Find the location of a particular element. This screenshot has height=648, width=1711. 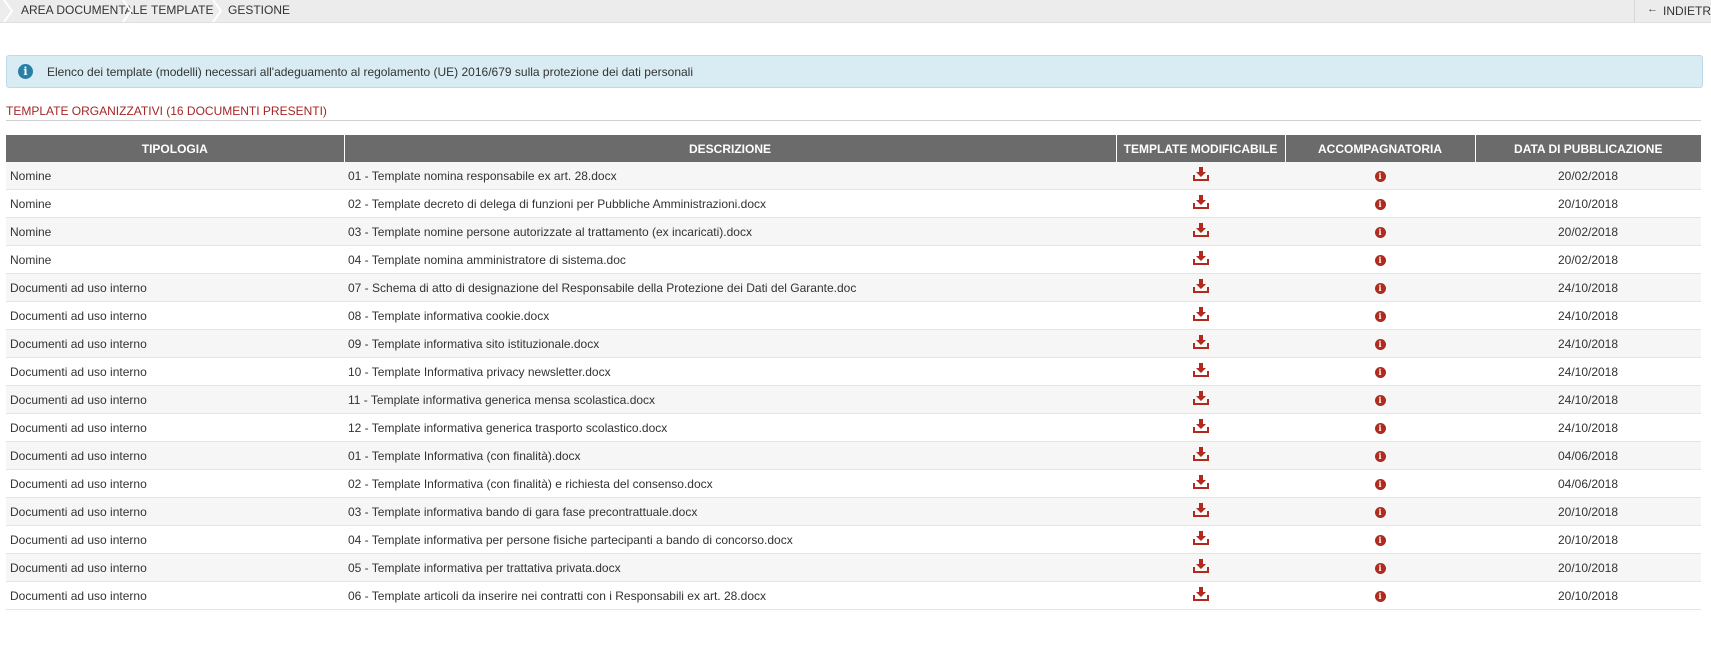

column-header-template-modificabile: TEMPLATE MODIFICABILE is located at coordinates (1201, 148).